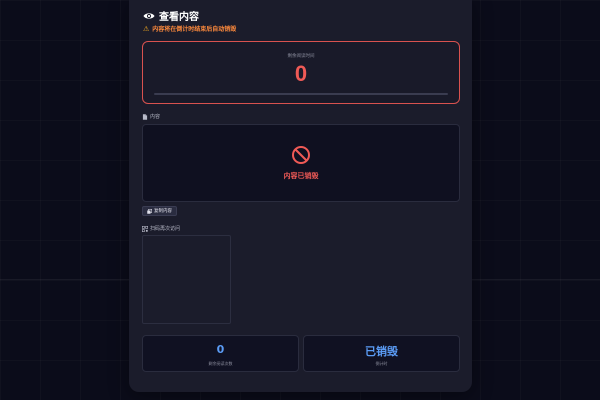 This screenshot has width=600, height=400. I want to click on copy-content-button: 复制内容, so click(159, 211).